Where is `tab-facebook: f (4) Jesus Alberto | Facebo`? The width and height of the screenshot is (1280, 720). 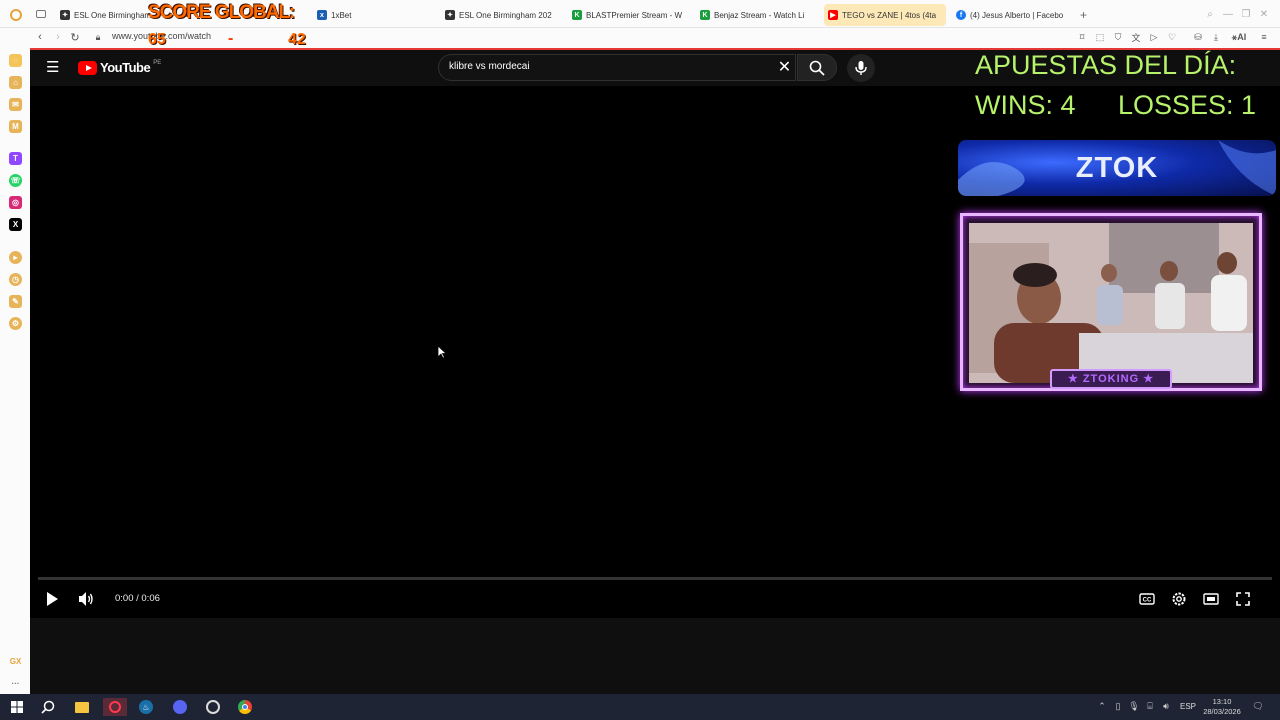 tab-facebook: f (4) Jesus Alberto | Facebo is located at coordinates (1013, 15).